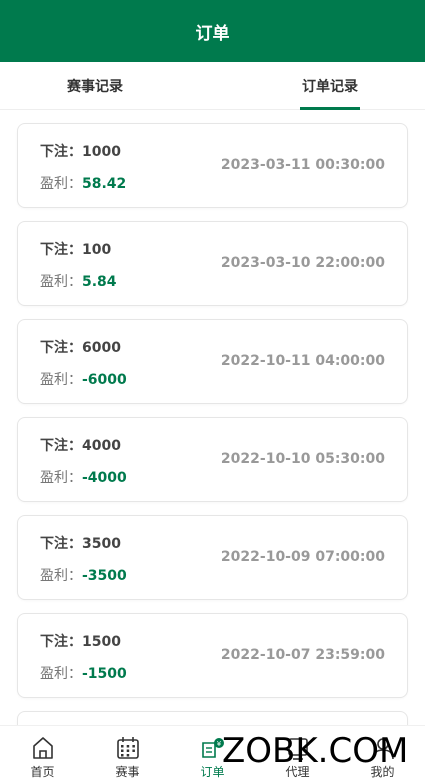  What do you see at coordinates (212, 459) in the screenshot?
I see `order-card: 下注：4000 盈利：-4000 2022-10-10 05:30:00` at bounding box center [212, 459].